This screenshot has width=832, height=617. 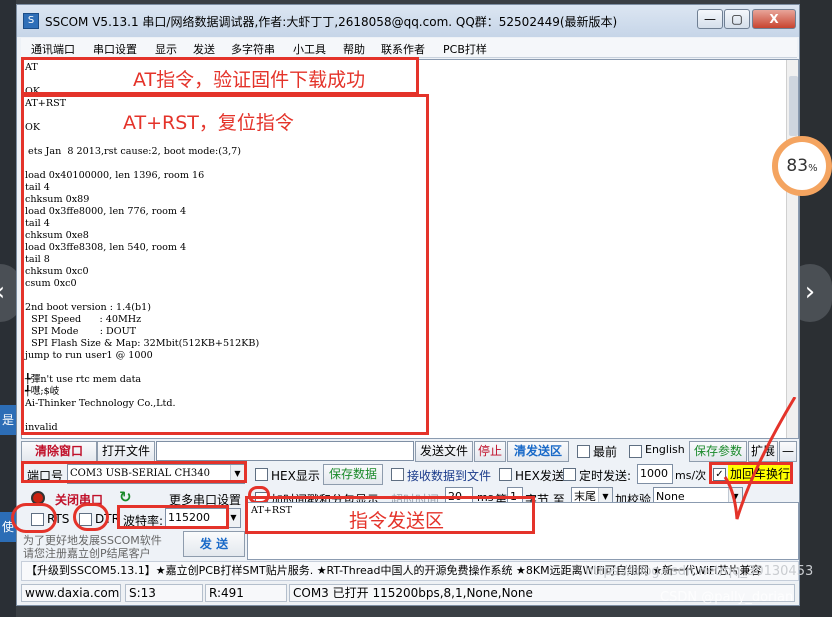 What do you see at coordinates (125, 497) in the screenshot?
I see `refresh-icon: ↻` at bounding box center [125, 497].